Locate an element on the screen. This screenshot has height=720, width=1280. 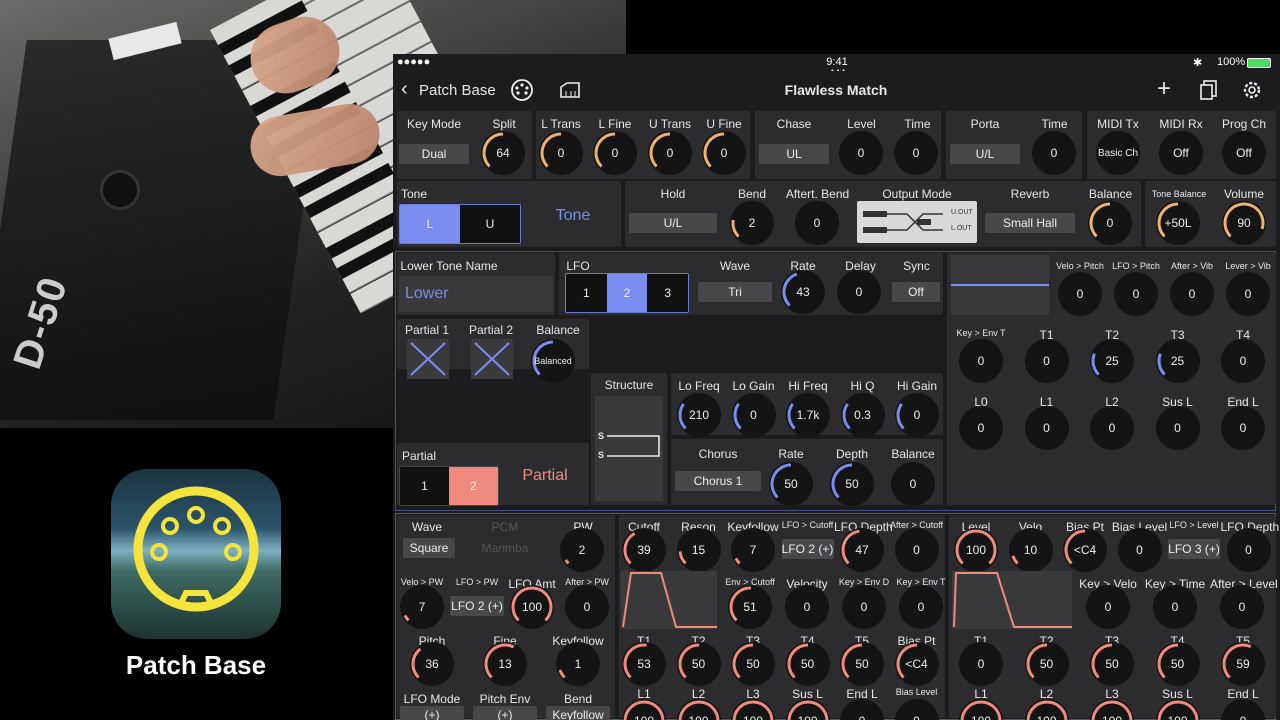
balance-knob: 0 is located at coordinates (1110, 223).